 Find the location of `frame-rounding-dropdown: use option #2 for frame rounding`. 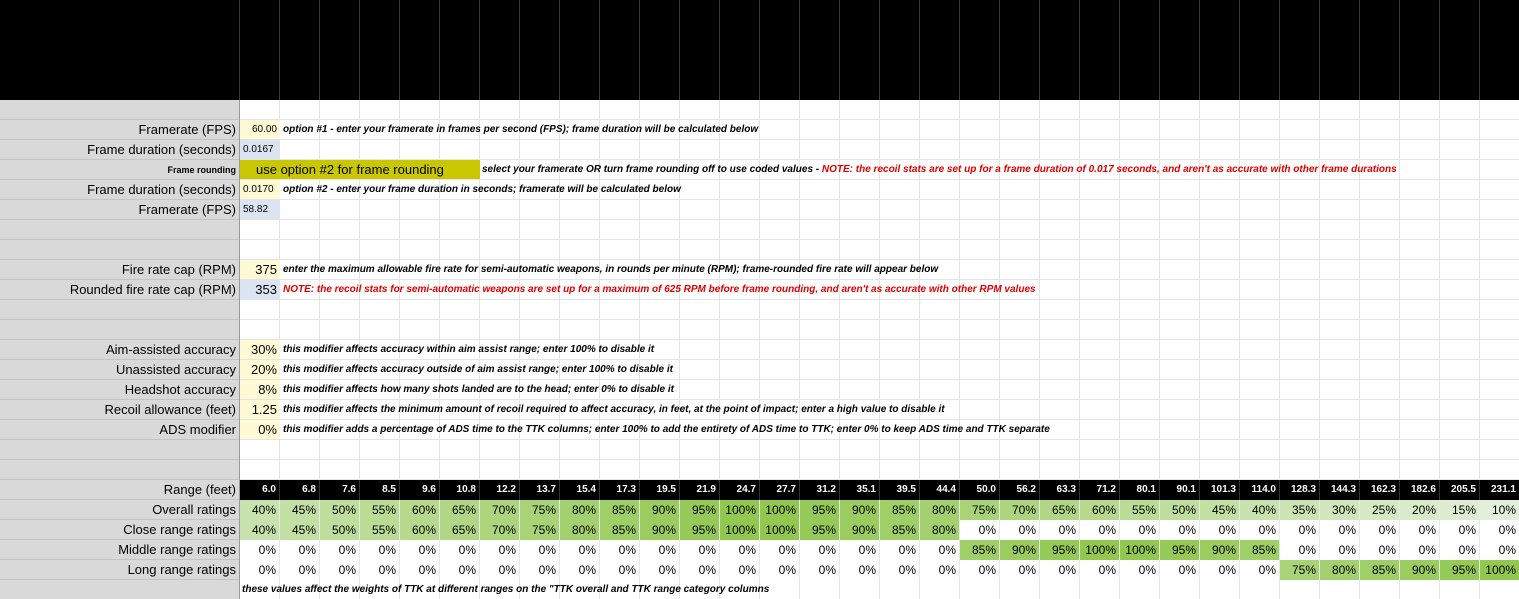

frame-rounding-dropdown: use option #2 for frame rounding is located at coordinates (360, 169).